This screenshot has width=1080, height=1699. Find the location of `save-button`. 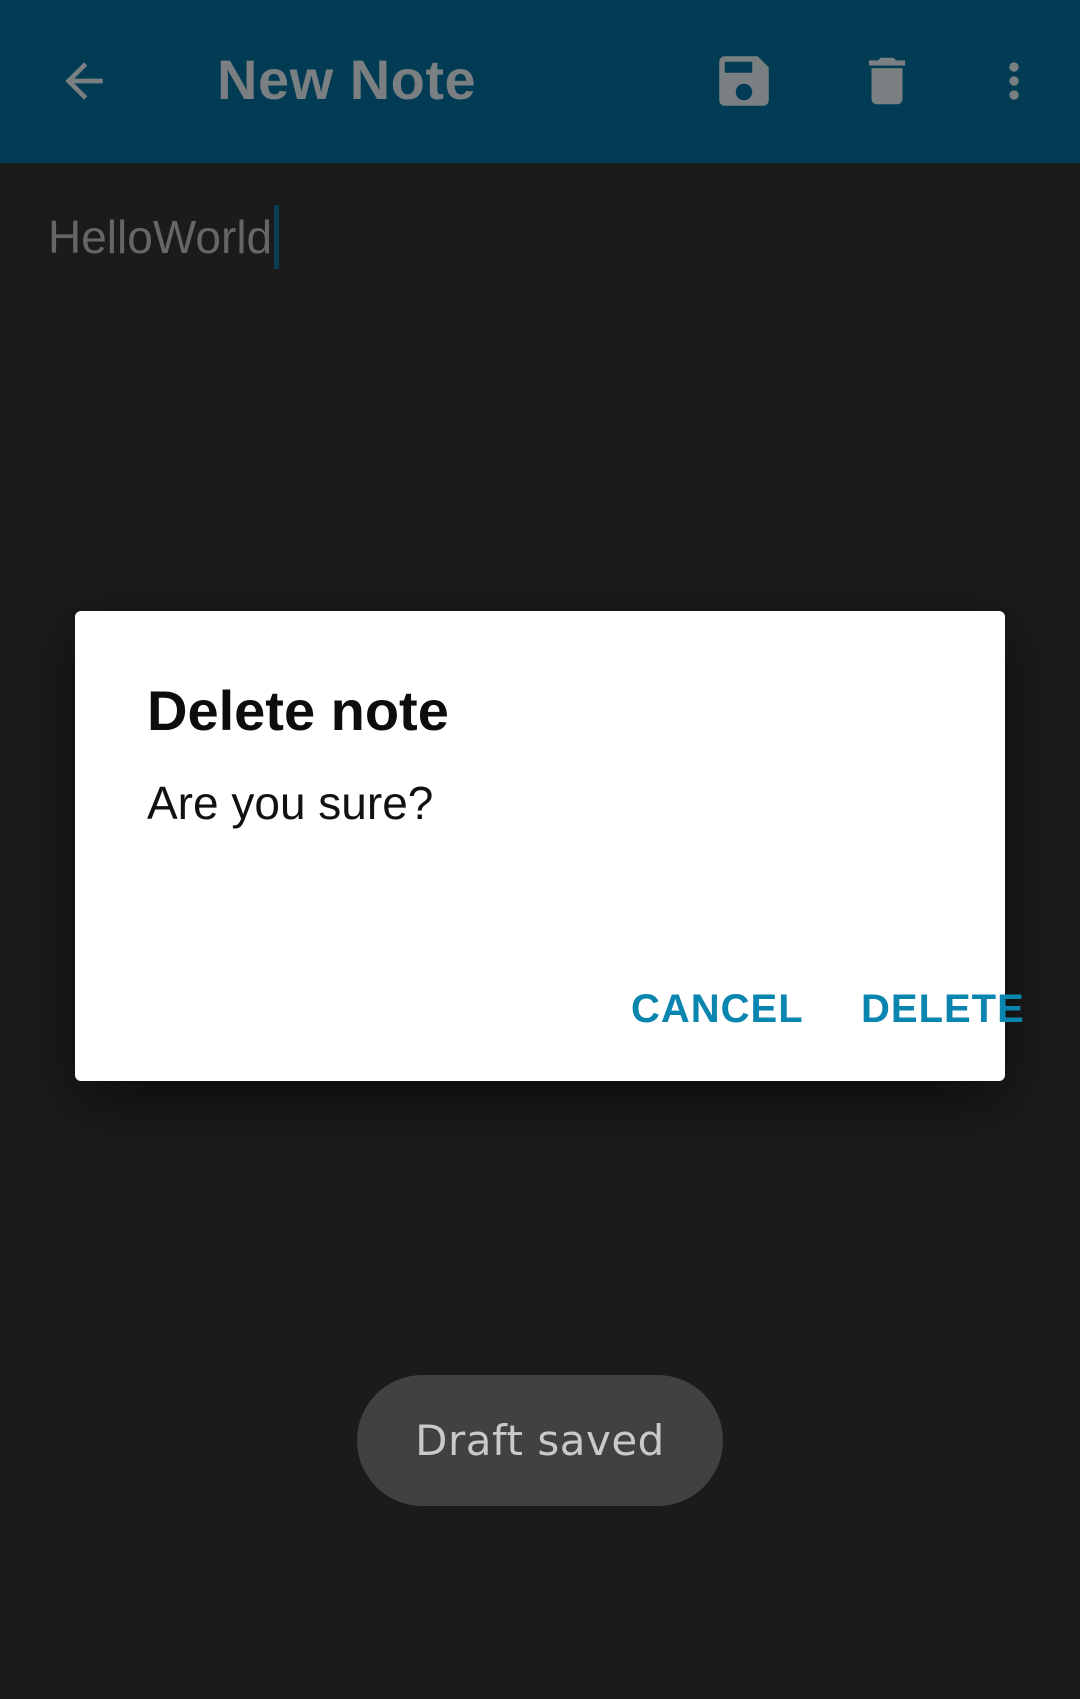

save-button is located at coordinates (744, 81).